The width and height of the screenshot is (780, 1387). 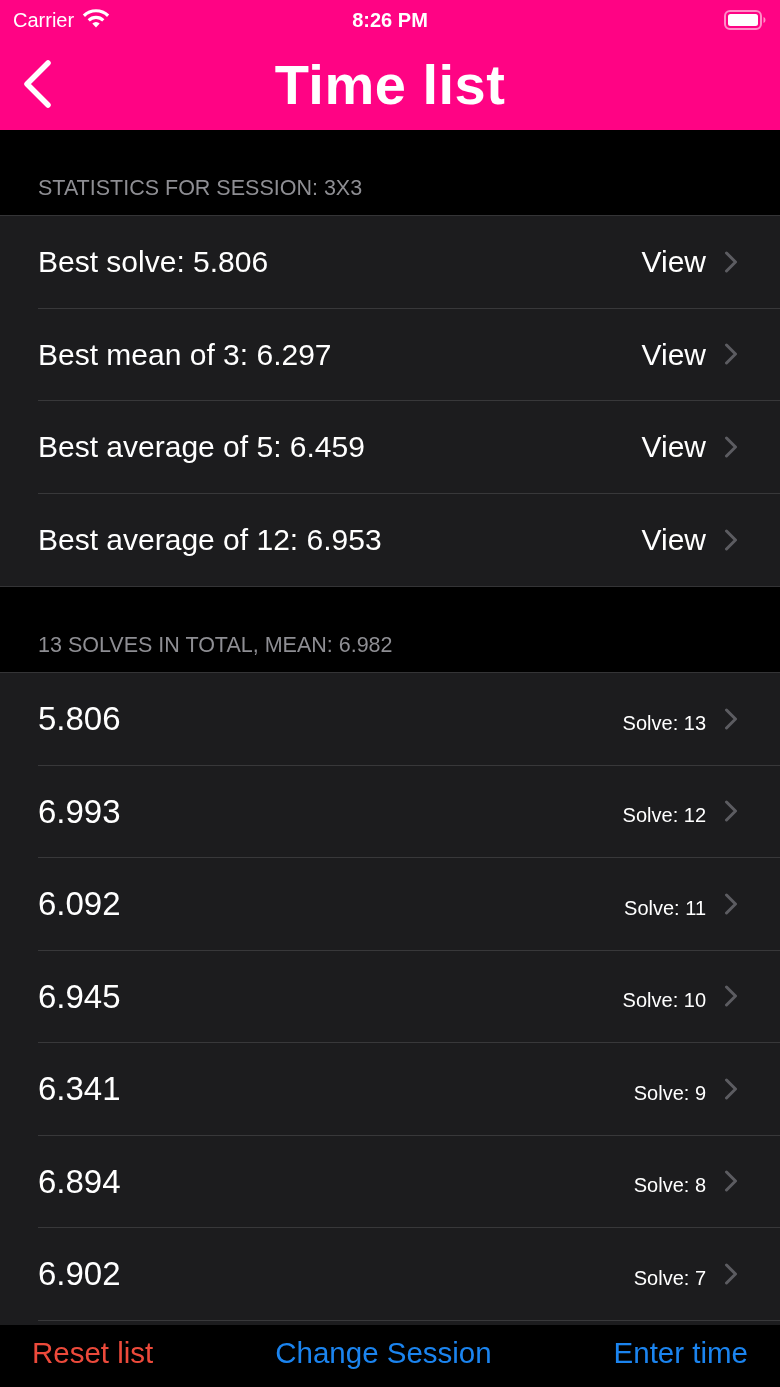 What do you see at coordinates (383, 1353) in the screenshot?
I see `toolbar-button: Change Session` at bounding box center [383, 1353].